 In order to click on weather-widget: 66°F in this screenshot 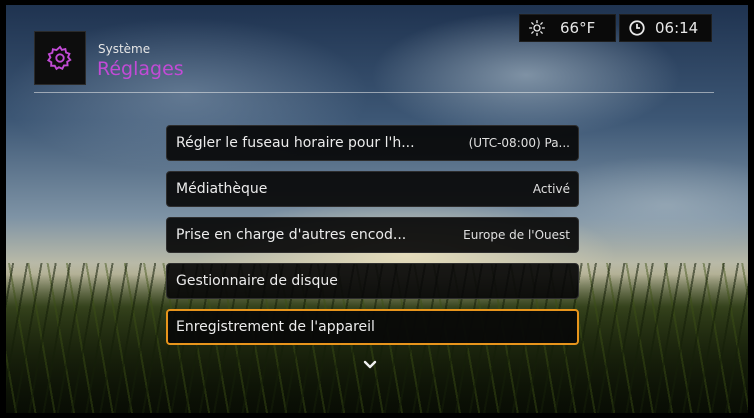, I will do `click(567, 28)`.